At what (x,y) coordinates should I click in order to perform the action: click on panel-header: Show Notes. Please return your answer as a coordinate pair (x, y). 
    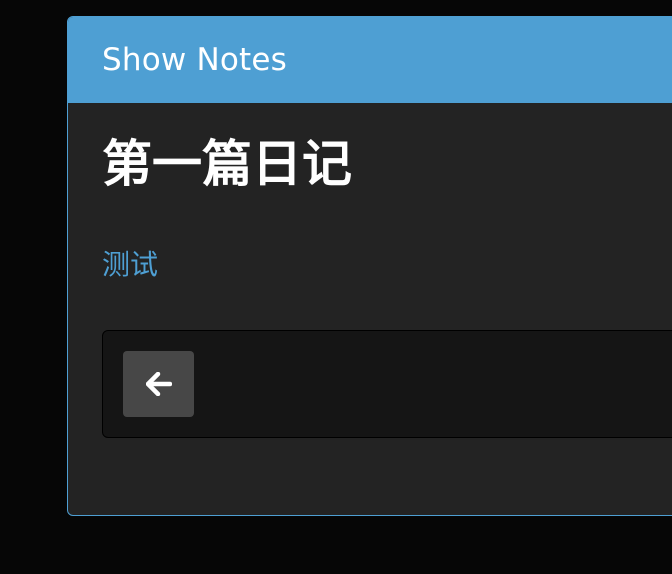
    Looking at the image, I should click on (370, 60).